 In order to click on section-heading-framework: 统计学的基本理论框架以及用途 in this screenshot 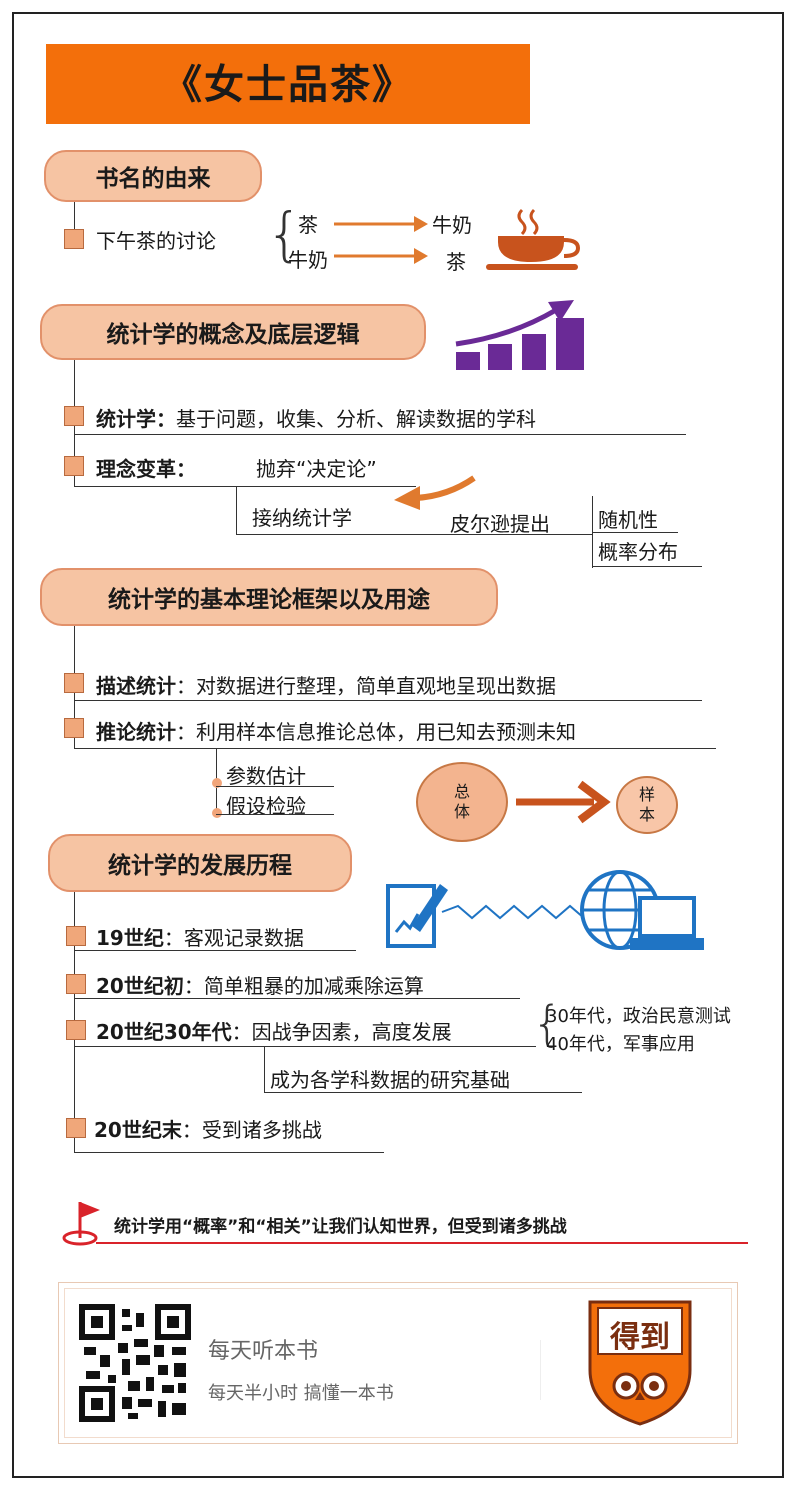, I will do `click(269, 597)`.